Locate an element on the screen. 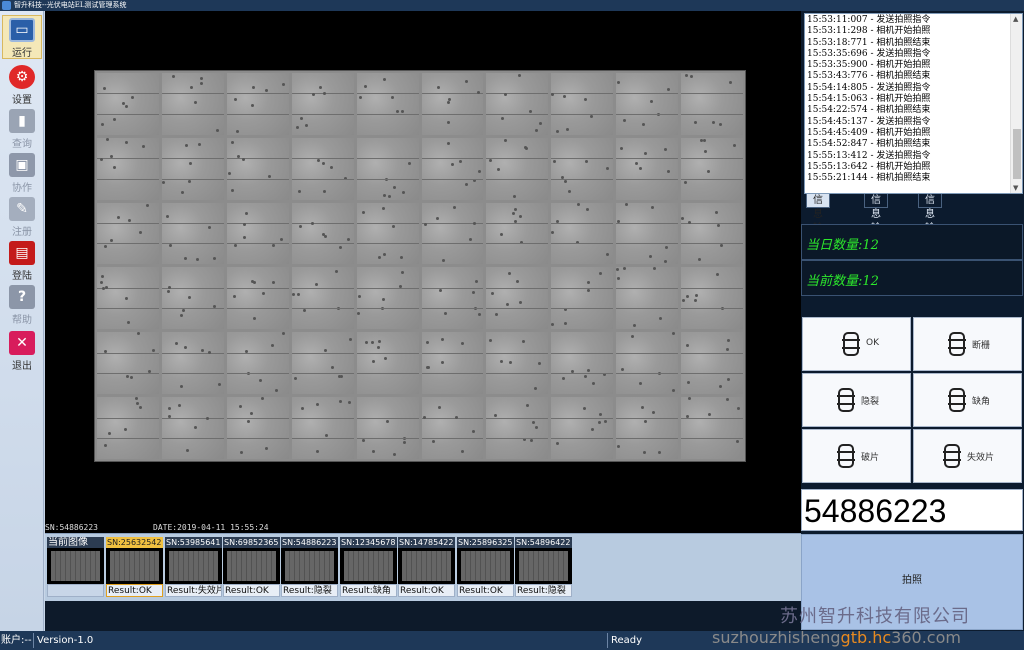  history-thumb: SN:54896422 Result:隐裂 is located at coordinates (543, 568).